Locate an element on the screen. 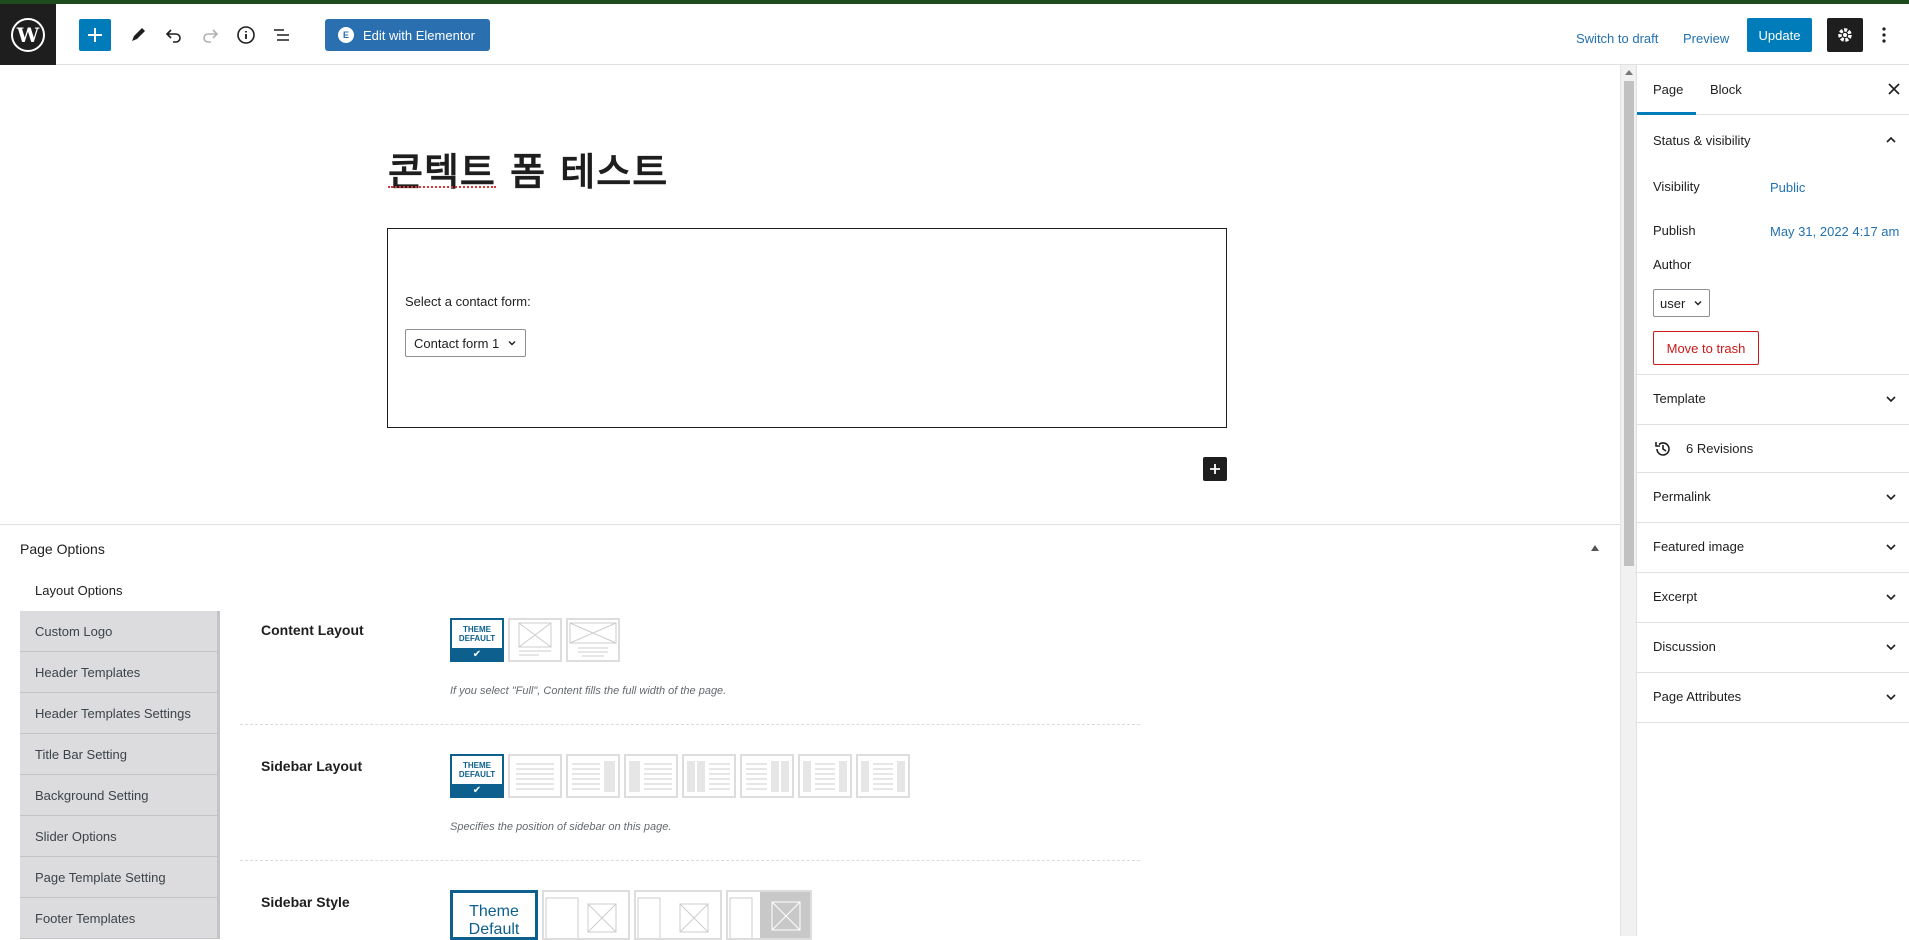  wordpress-icon: W is located at coordinates (28, 34).